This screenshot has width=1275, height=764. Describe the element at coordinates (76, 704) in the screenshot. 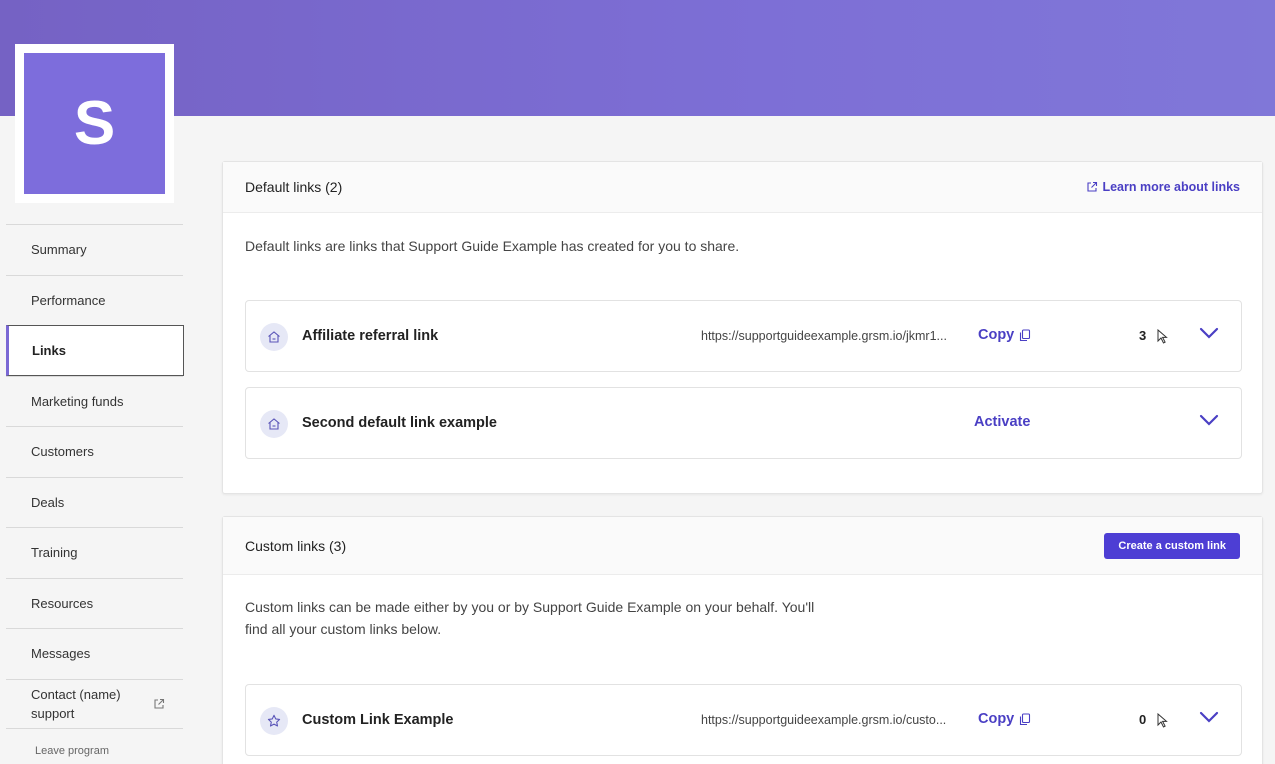

I see `contact-support-label: Contact (name) support` at that location.